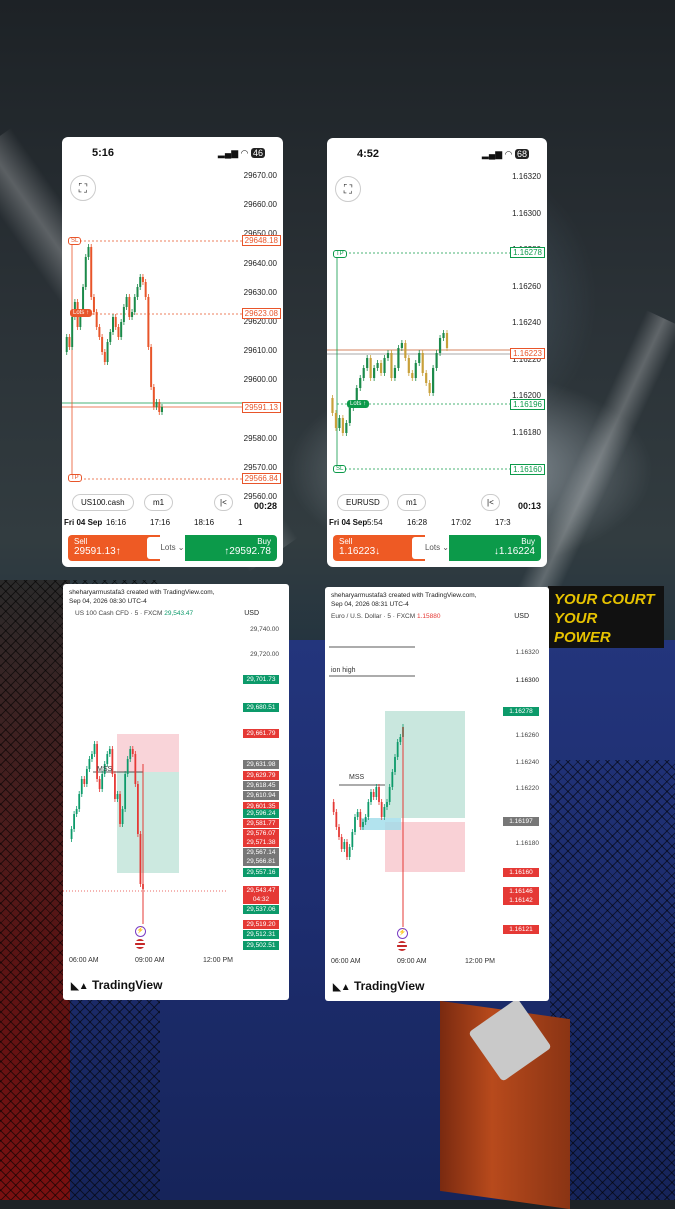 This screenshot has height=1209, width=675. What do you see at coordinates (231, 548) in the screenshot?
I see `buy-button: Buy ↑29592.78` at bounding box center [231, 548].